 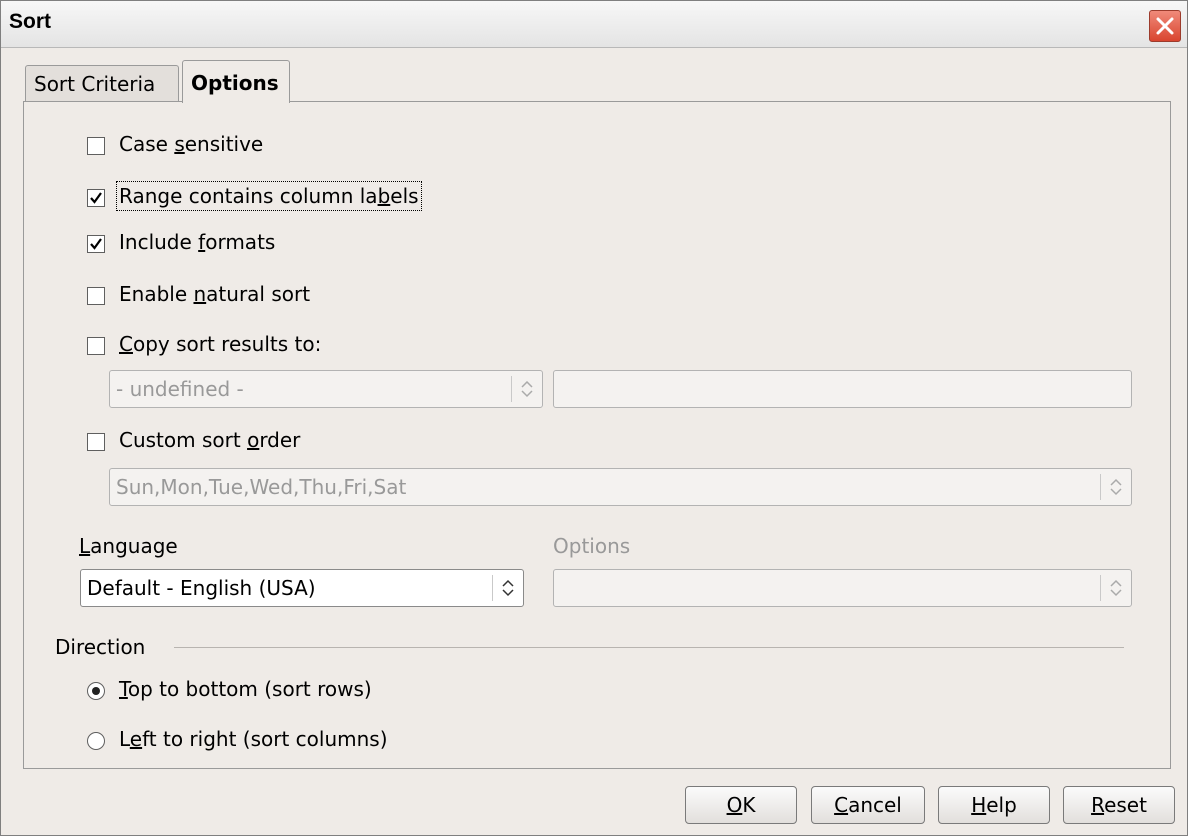 I want to click on copy-target-value: - undefined -, so click(x=180, y=389).